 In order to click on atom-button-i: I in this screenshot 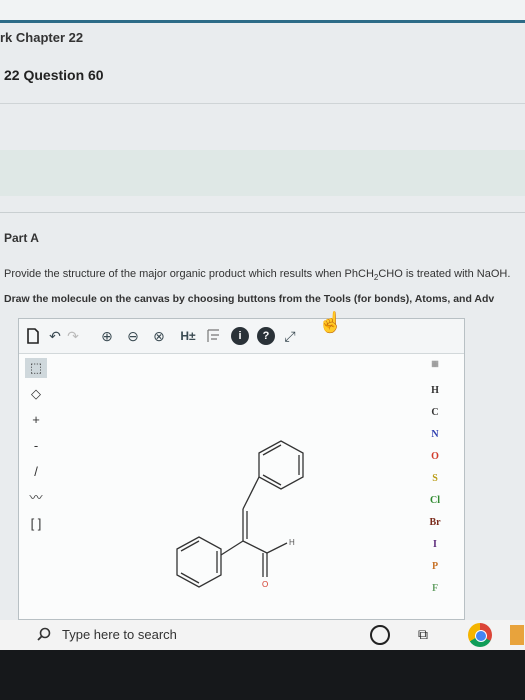, I will do `click(435, 544)`.